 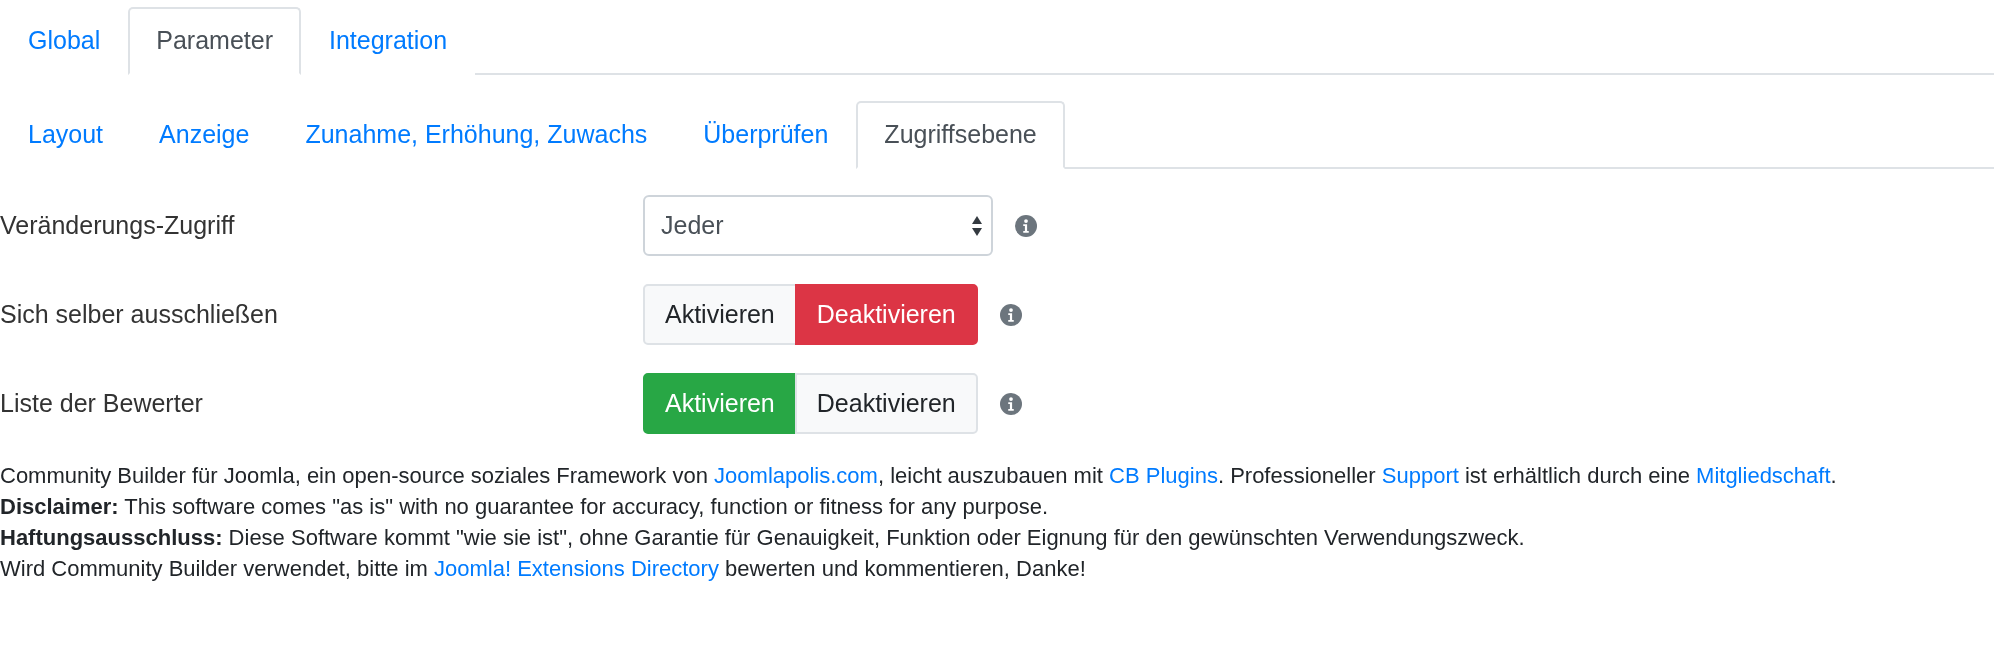 I want to click on tab: Zugriffsebene, so click(x=960, y=135).